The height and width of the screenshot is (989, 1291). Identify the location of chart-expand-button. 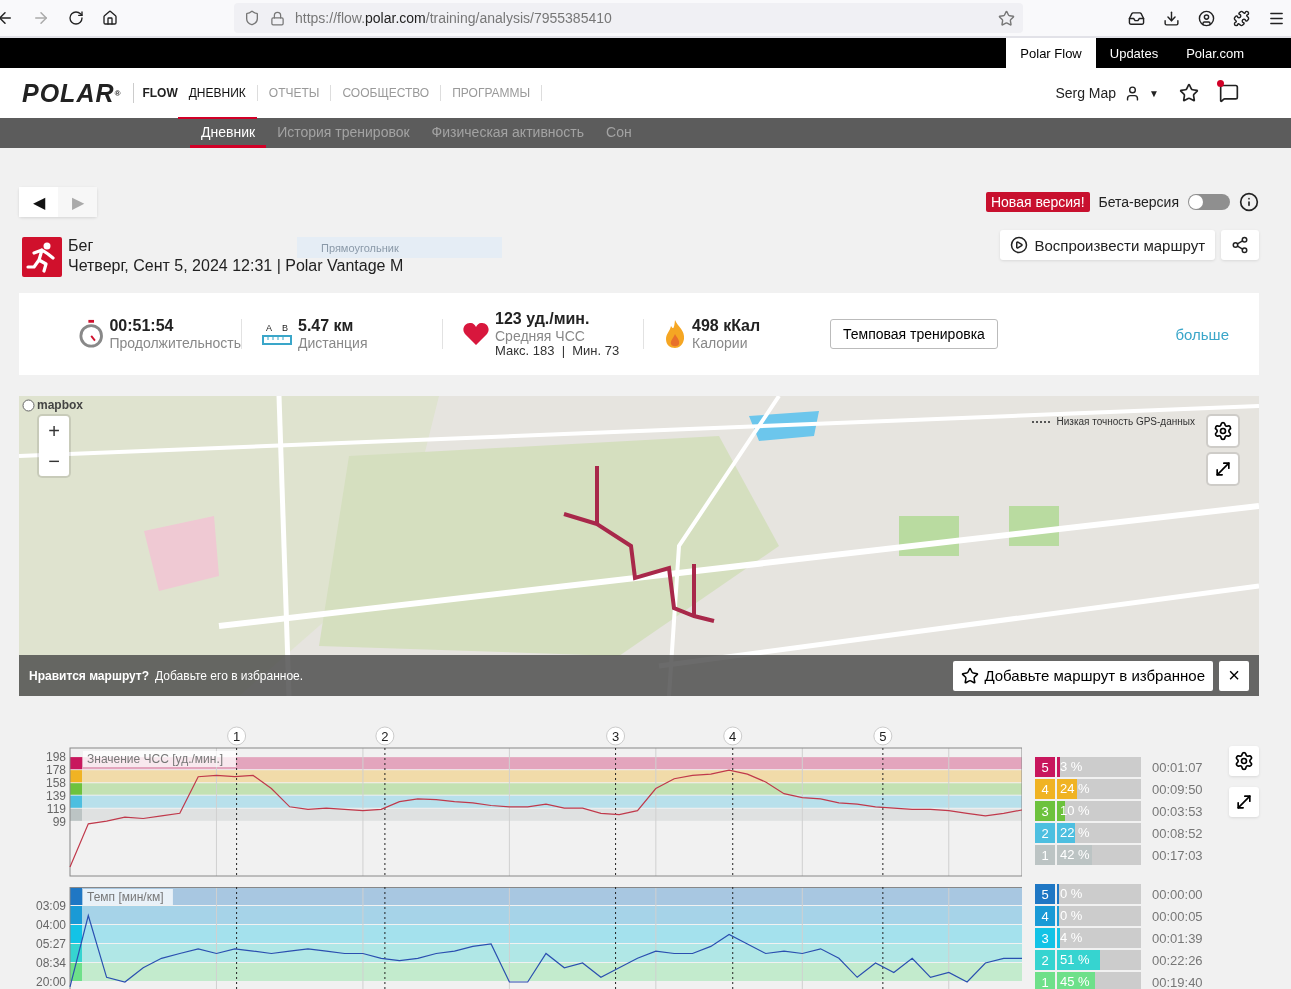
(1244, 802).